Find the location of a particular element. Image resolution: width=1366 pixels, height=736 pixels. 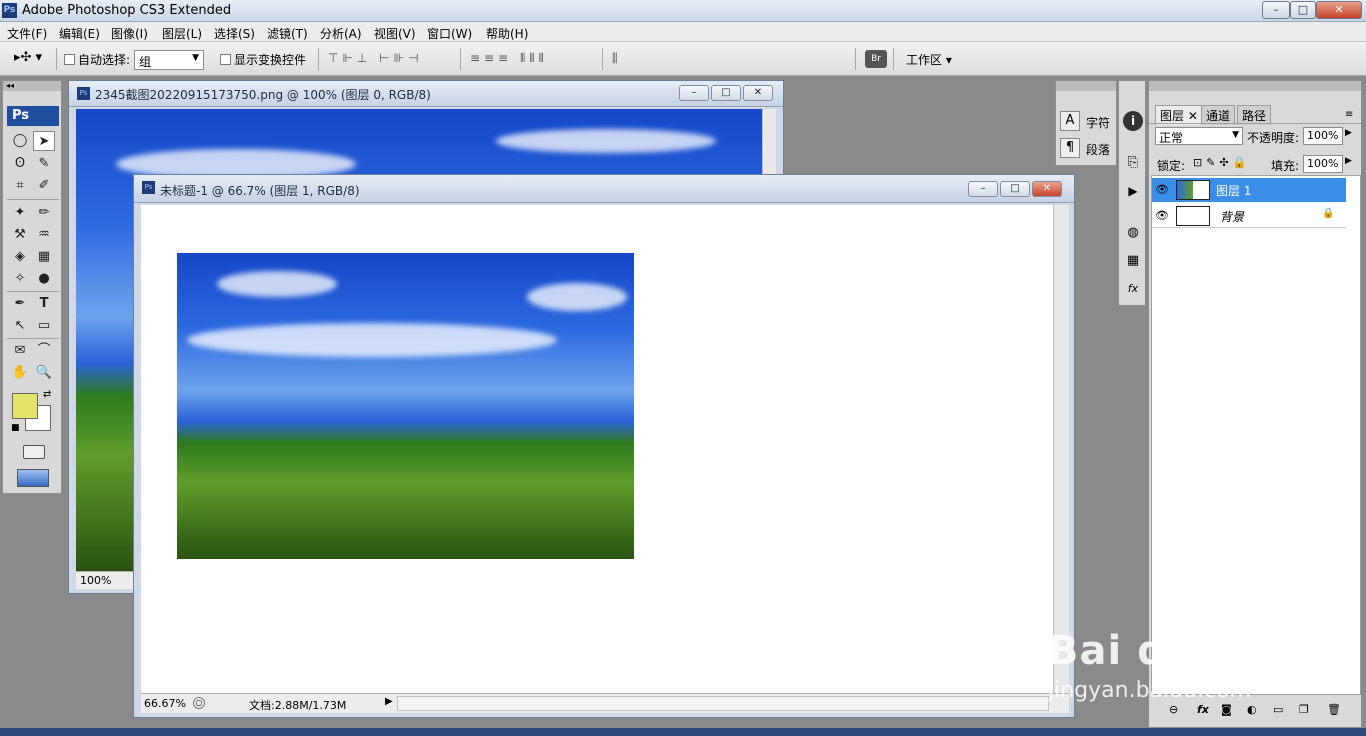

blur-tool-icon: ✧ is located at coordinates (20, 279).